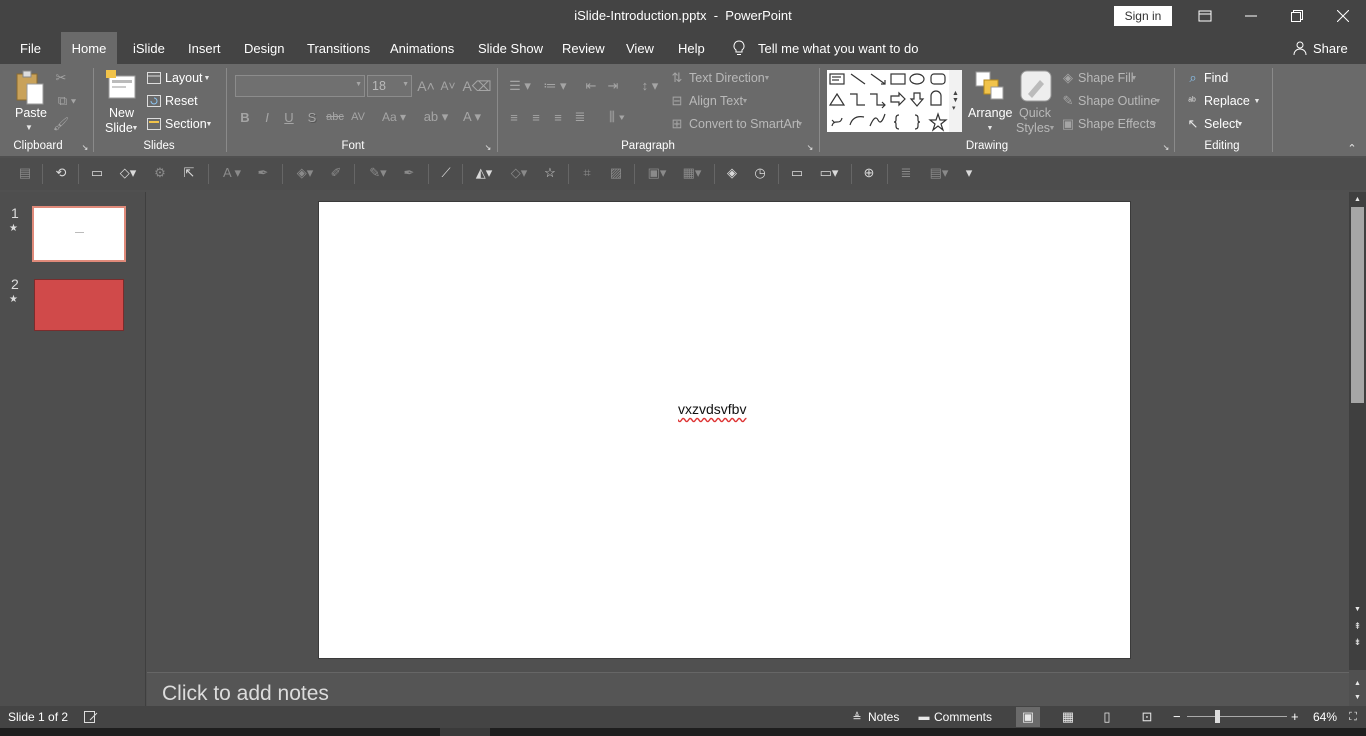 The width and height of the screenshot is (1366, 736). What do you see at coordinates (555, 86) in the screenshot?
I see `numbering-icon: ≔ ▾` at bounding box center [555, 86].